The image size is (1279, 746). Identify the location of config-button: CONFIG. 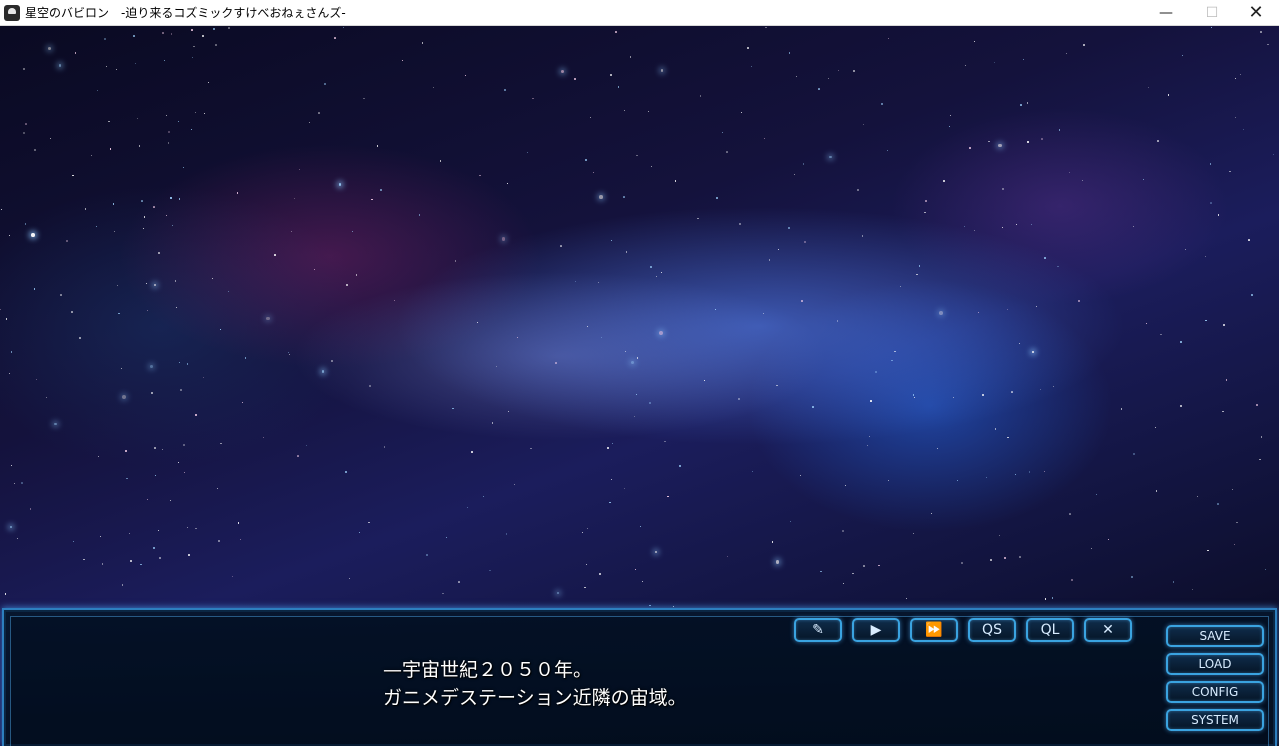
(1215, 692).